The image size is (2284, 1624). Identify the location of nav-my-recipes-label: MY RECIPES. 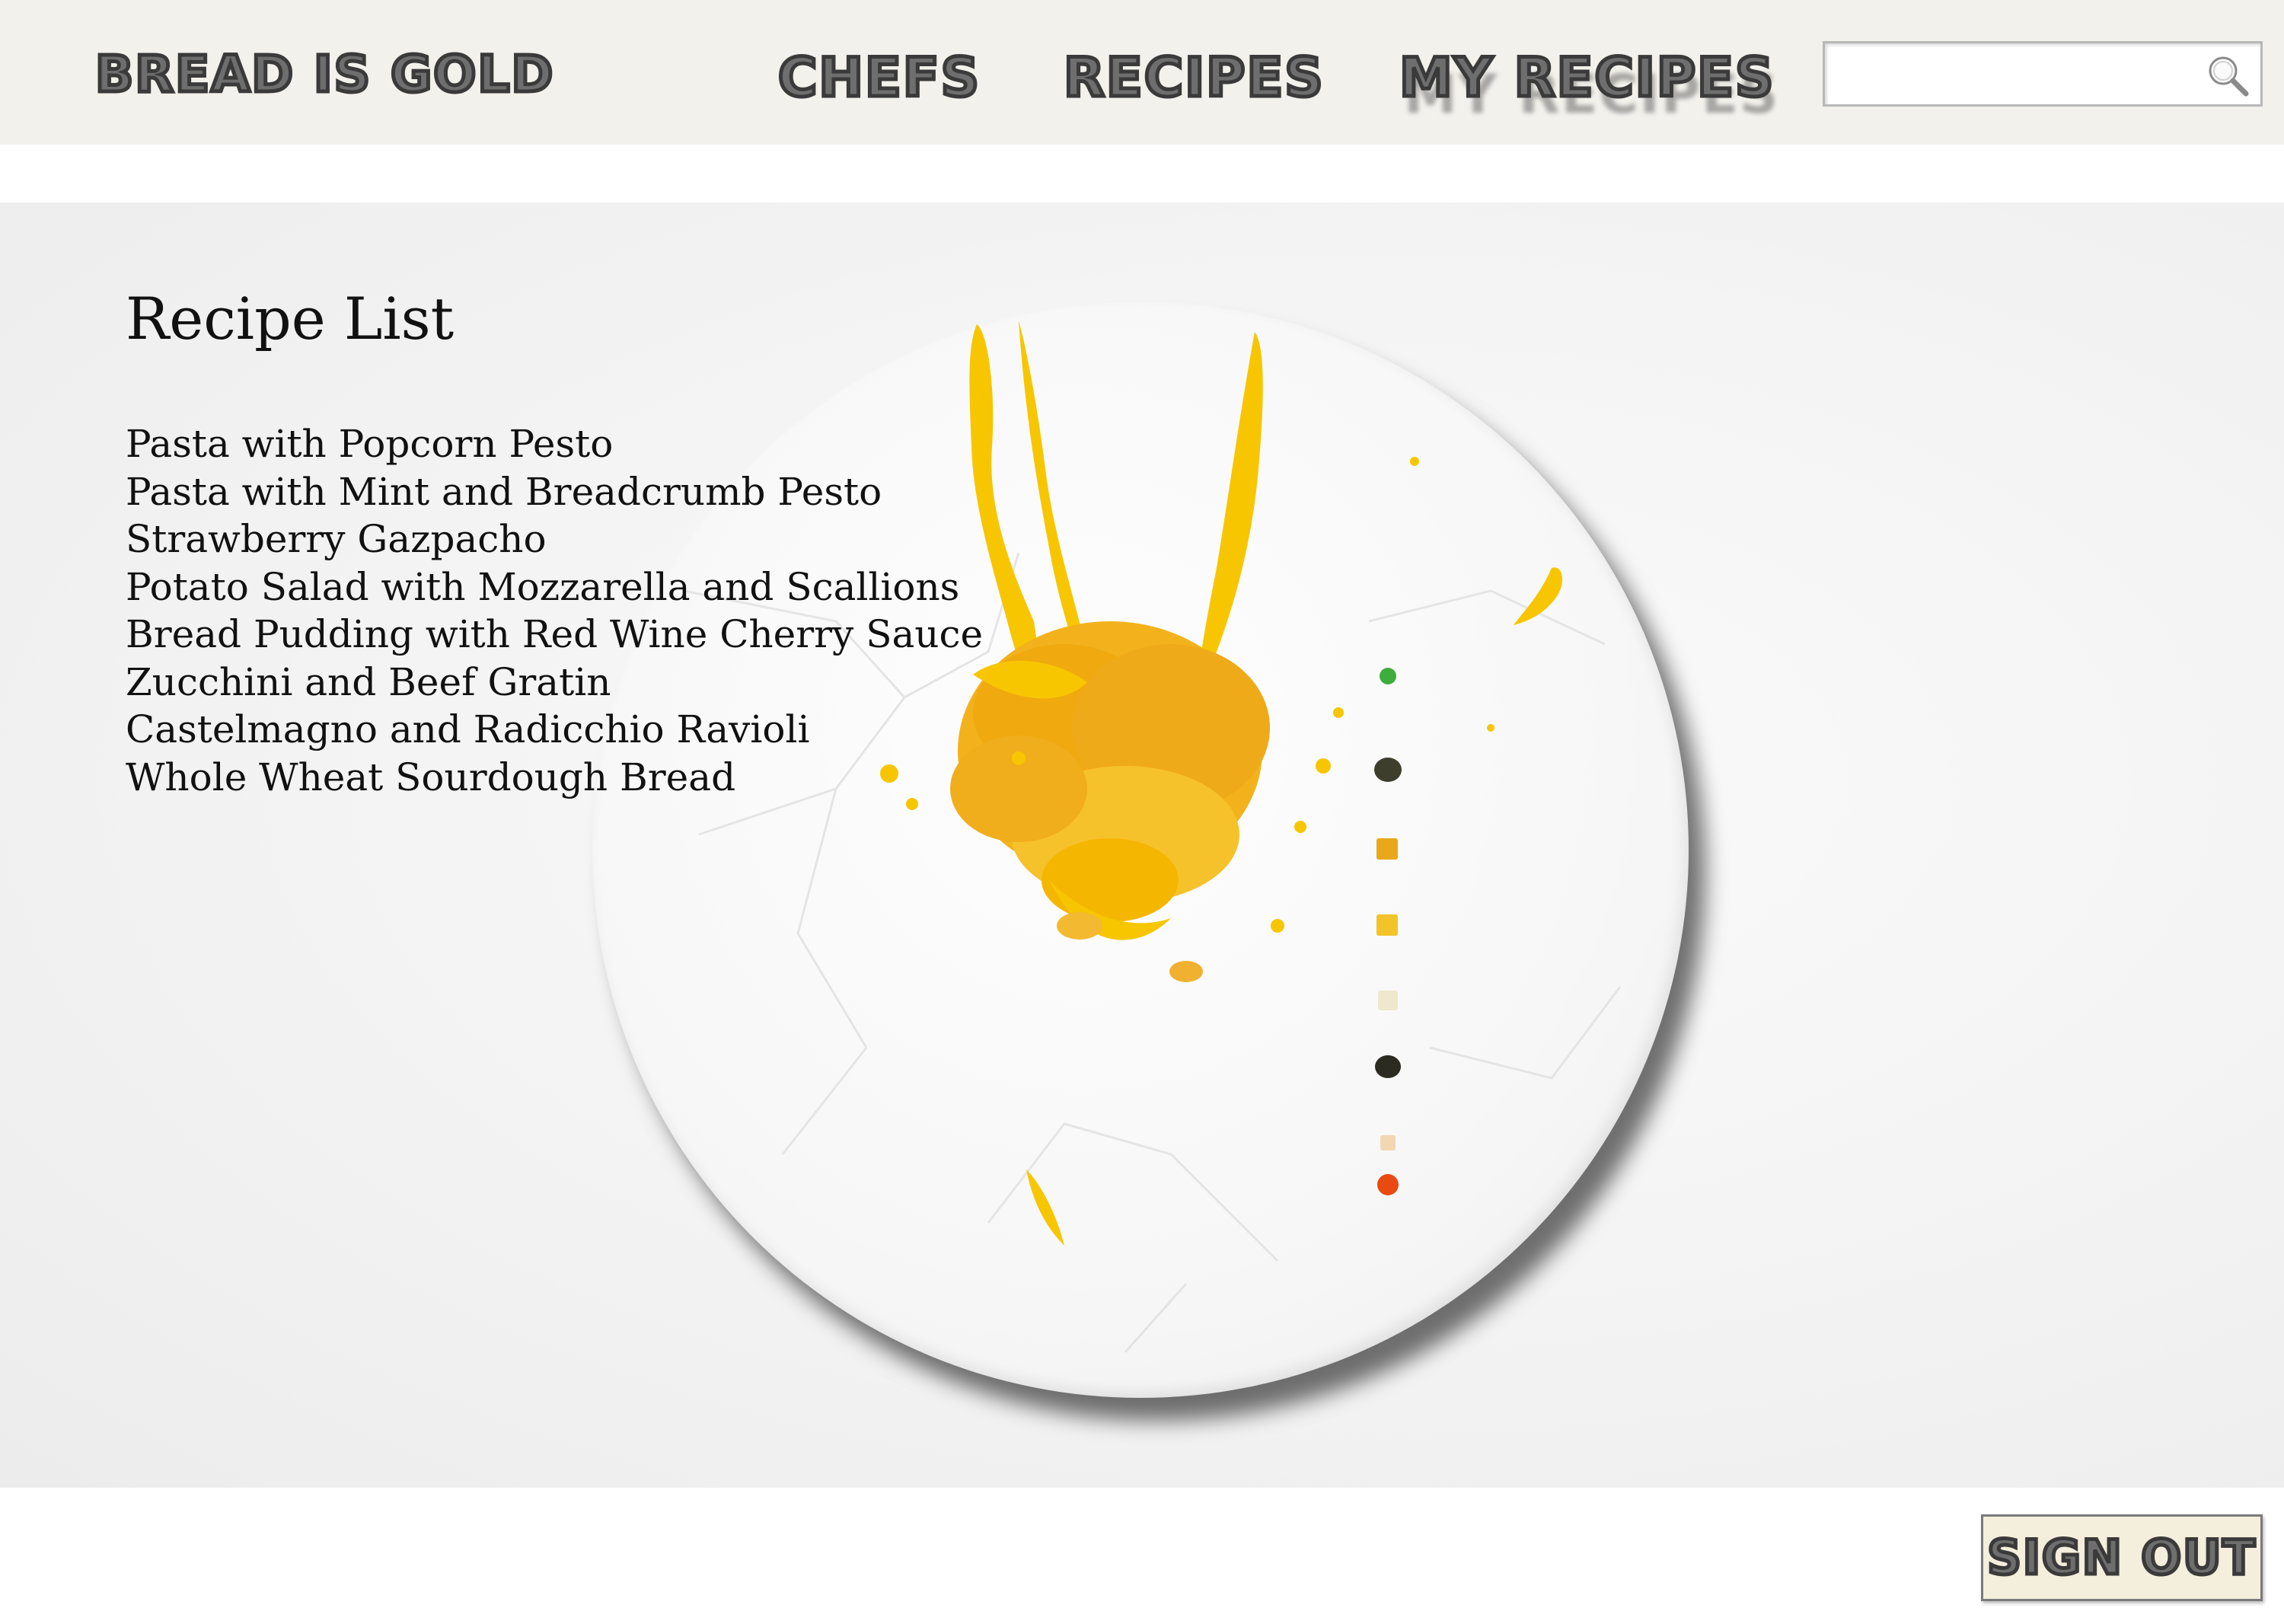
(1586, 78).